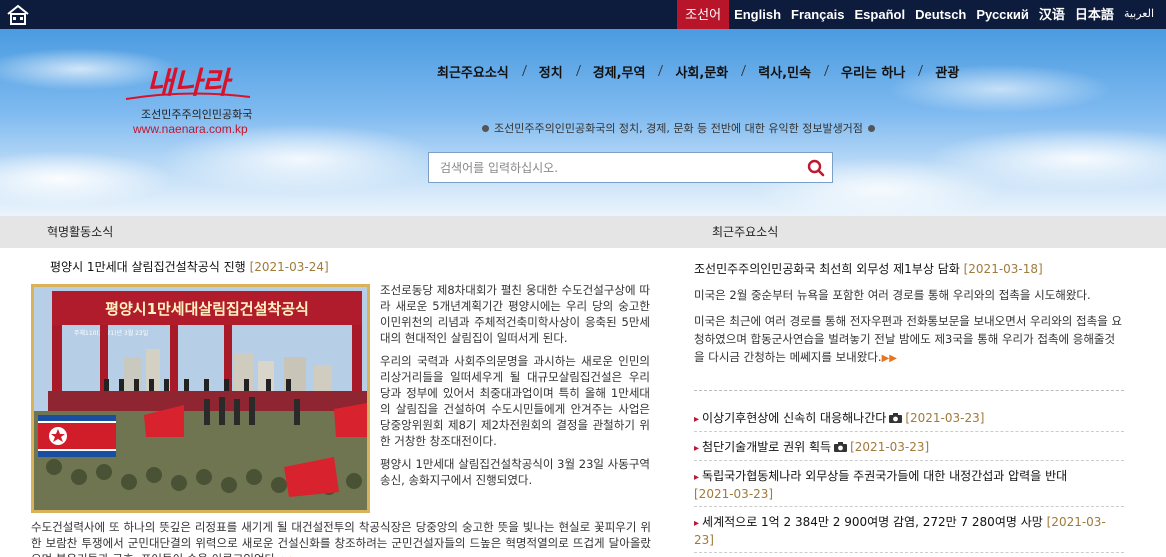 This screenshot has height=557, width=1166. I want to click on nav-we-are-one: 우리는 하나, so click(873, 71).